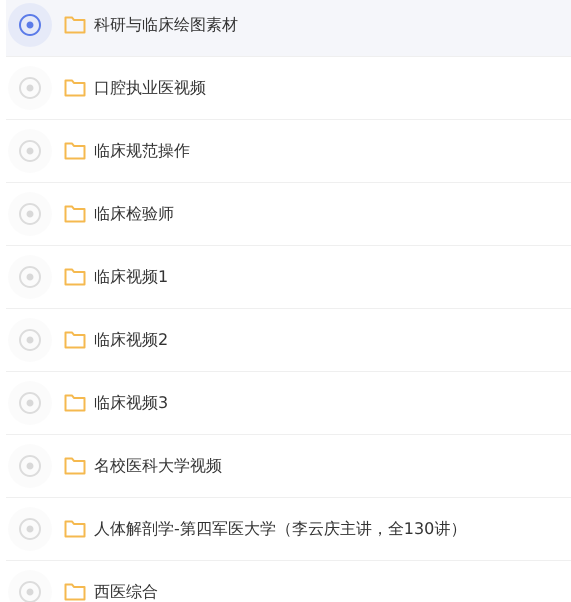 This screenshot has height=602, width=571. I want to click on folder-row: 西医综合, so click(288, 581).